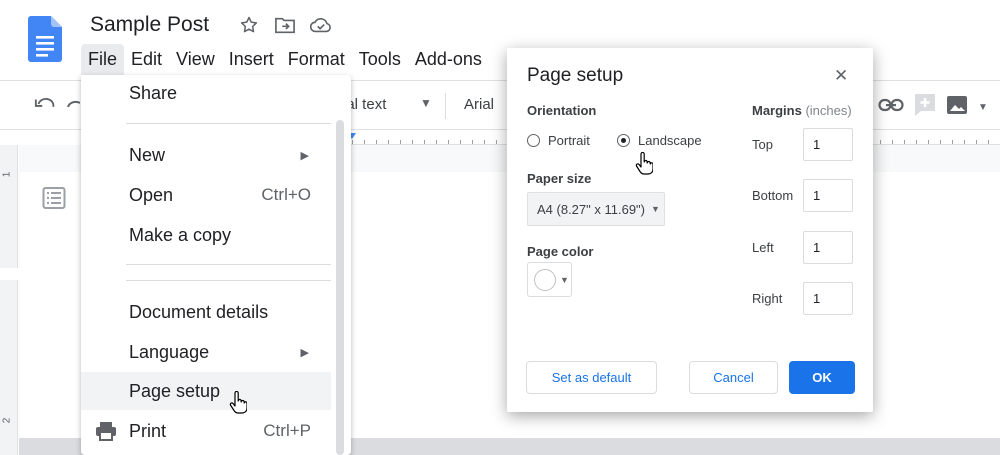 This screenshot has width=1000, height=455. What do you see at coordinates (249, 25) in the screenshot?
I see `star-icon` at bounding box center [249, 25].